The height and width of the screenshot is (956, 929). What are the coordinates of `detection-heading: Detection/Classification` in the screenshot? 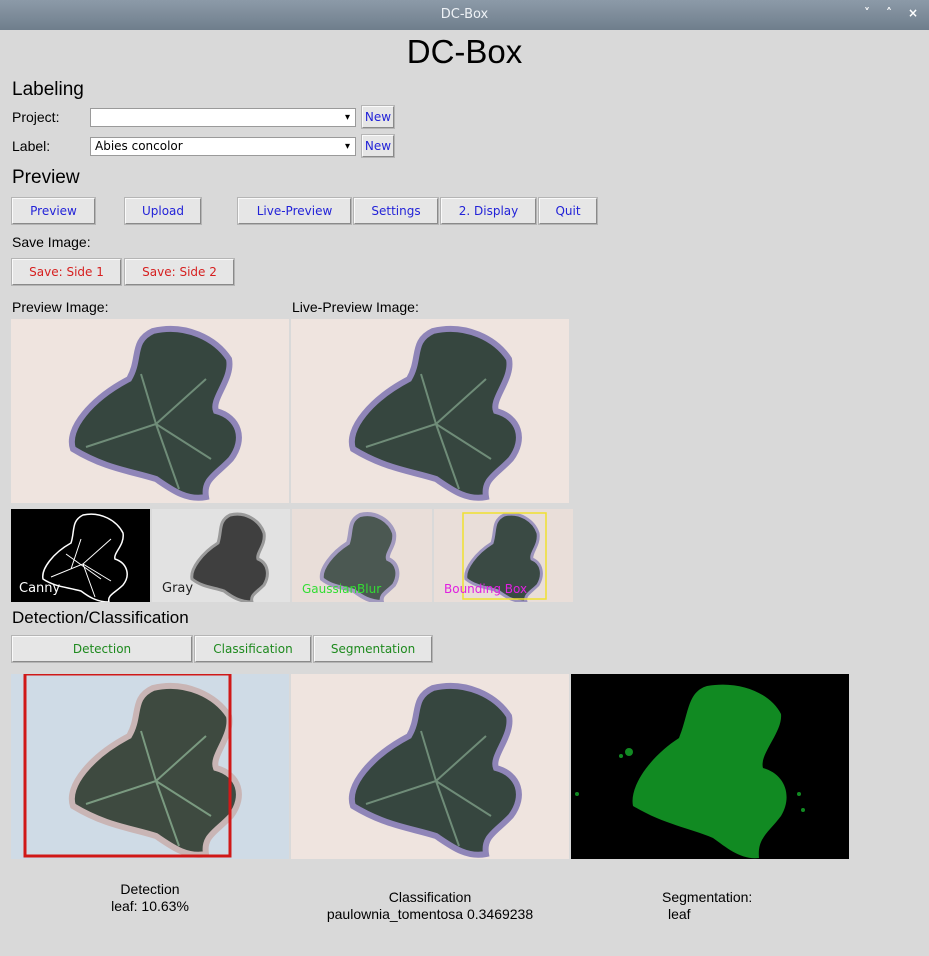 It's located at (100, 617).